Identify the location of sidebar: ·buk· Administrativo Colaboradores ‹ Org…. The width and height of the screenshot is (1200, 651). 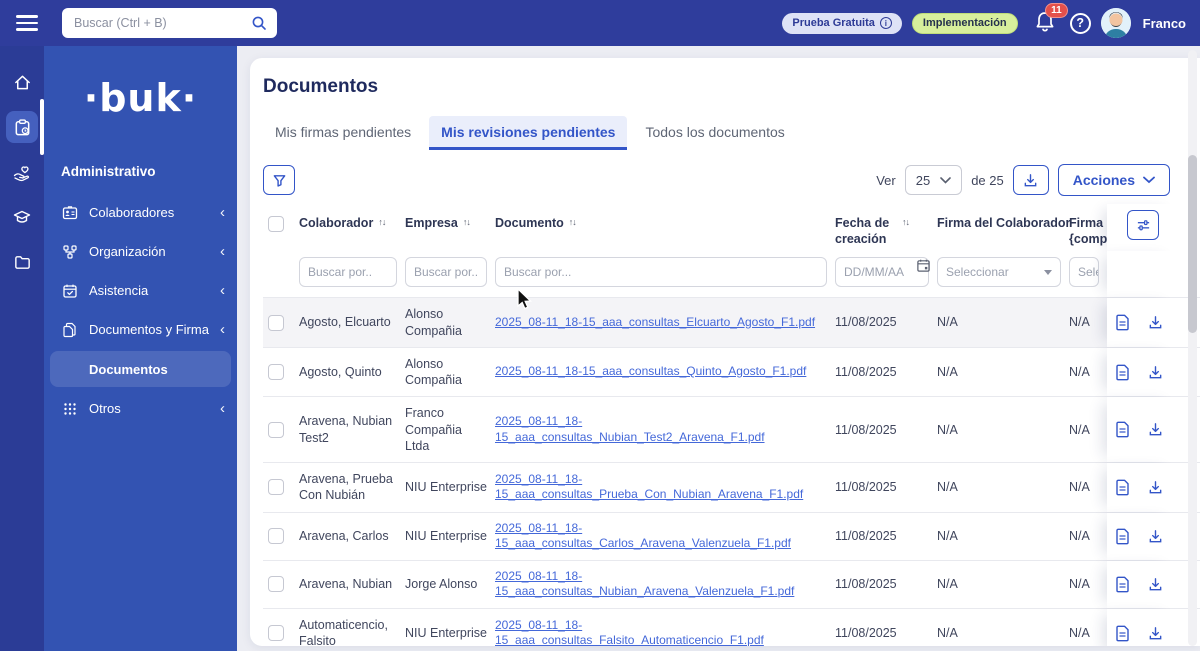
(140, 348).